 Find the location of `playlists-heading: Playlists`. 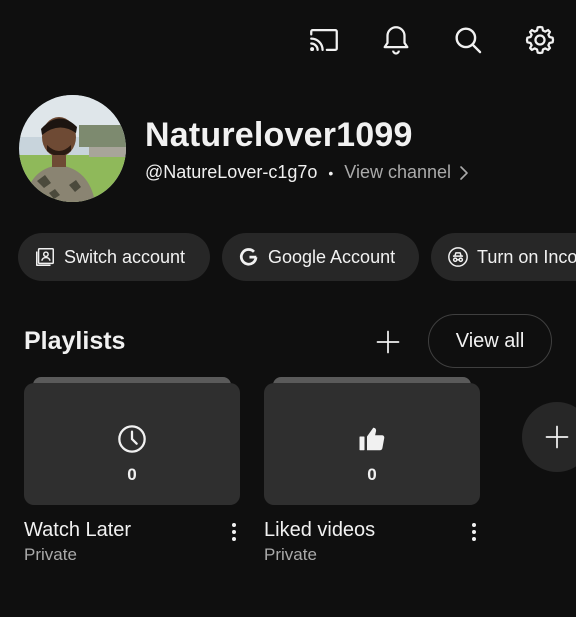

playlists-heading: Playlists is located at coordinates (75, 341).